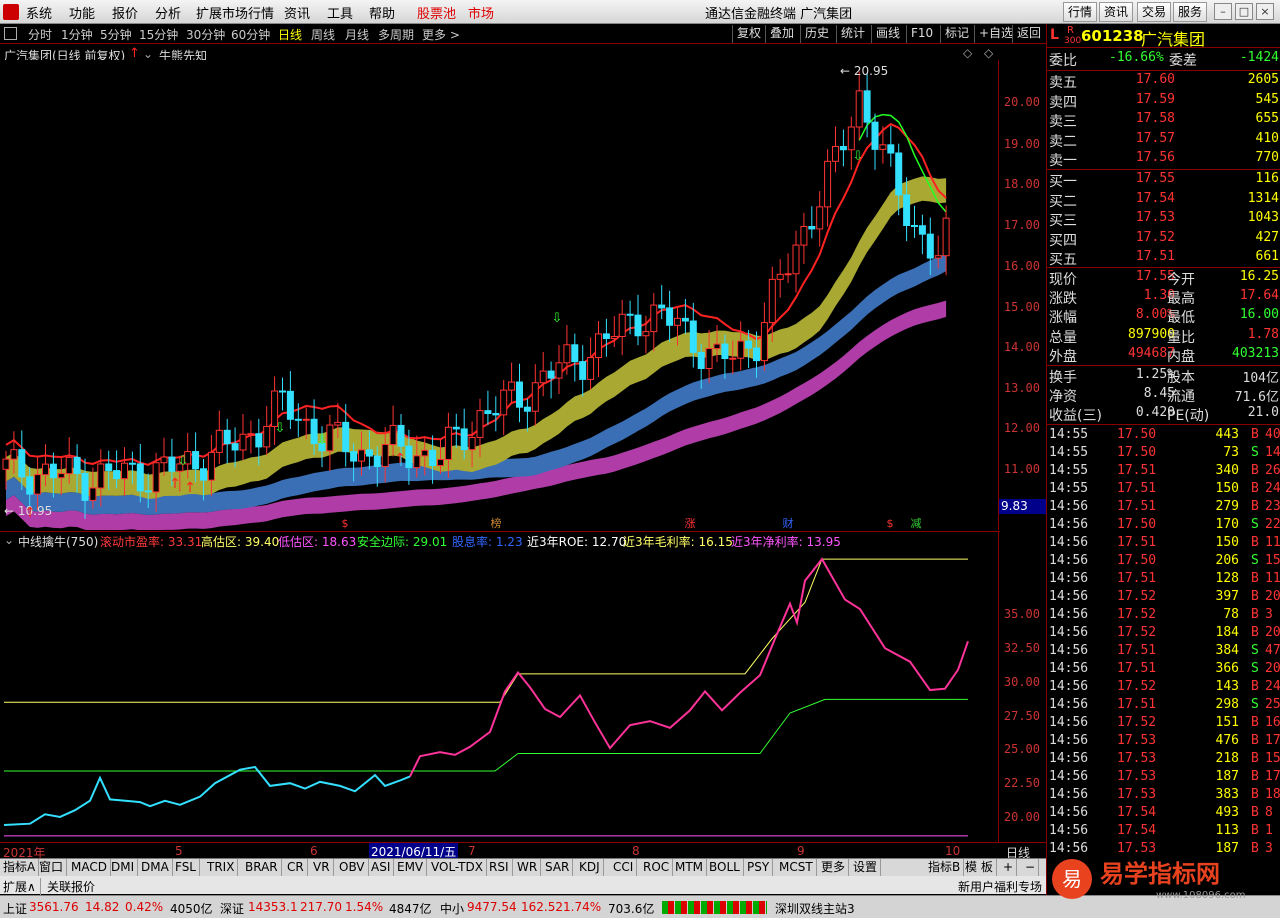 This screenshot has height=918, width=1280. I want to click on indicator-tab: DMA, so click(155, 867).